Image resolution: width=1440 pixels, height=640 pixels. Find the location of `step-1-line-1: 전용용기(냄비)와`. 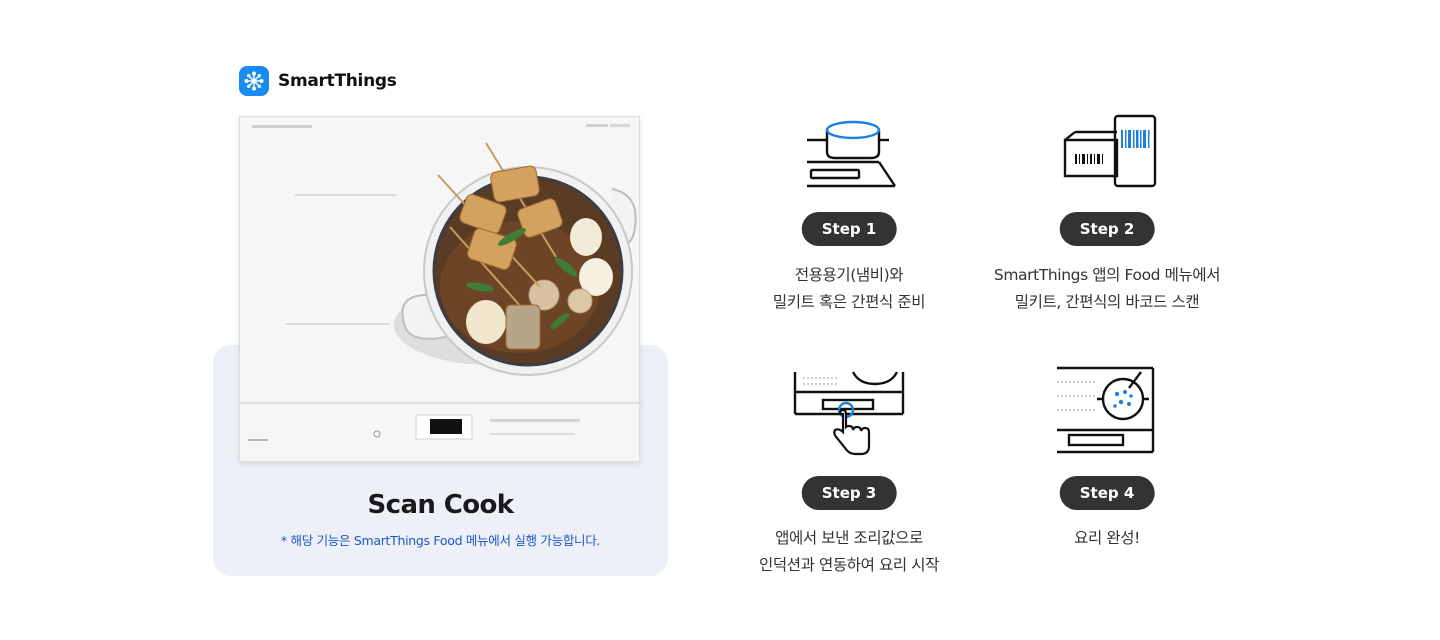

step-1-line-1: 전용용기(냄비)와 is located at coordinates (849, 275).